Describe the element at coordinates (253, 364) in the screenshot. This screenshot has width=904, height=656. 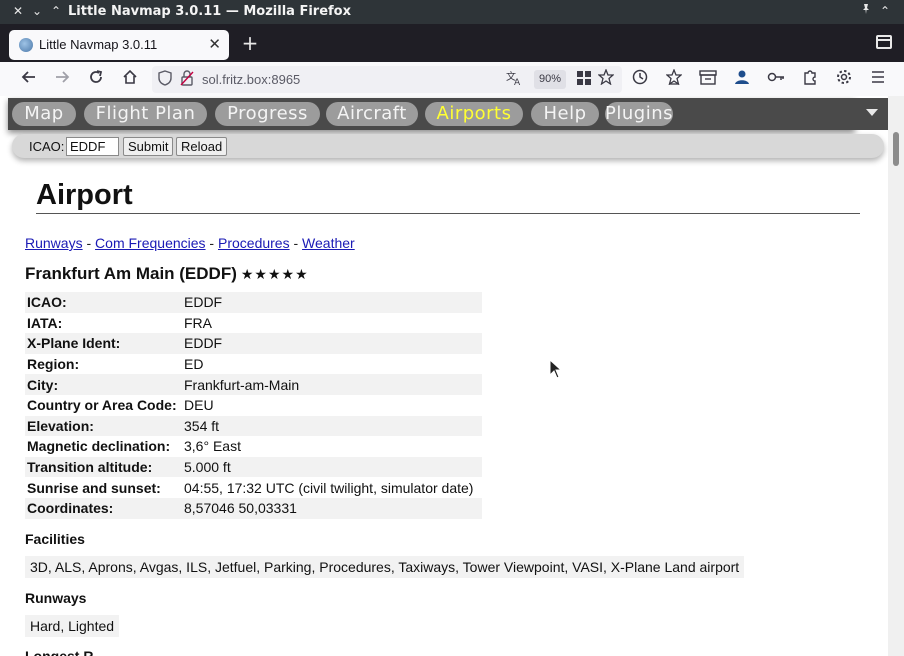
I see `table-row: Region: ED` at that location.